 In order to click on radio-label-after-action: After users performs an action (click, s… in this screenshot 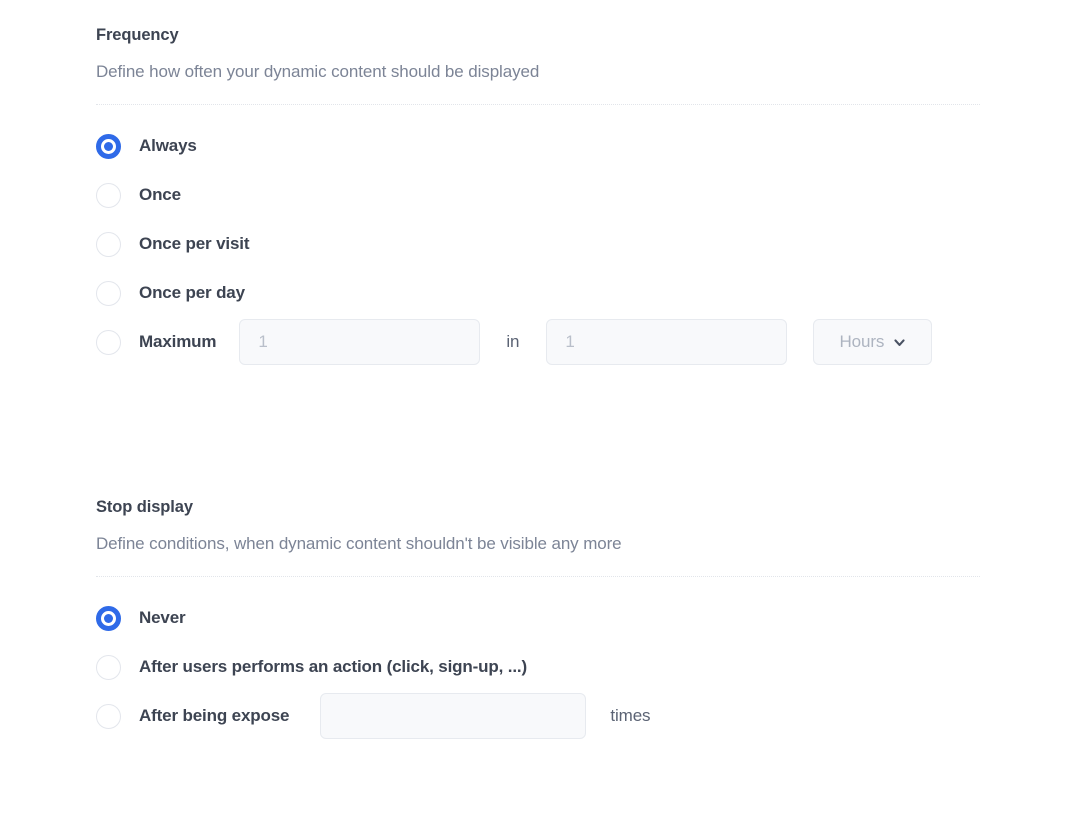, I will do `click(333, 667)`.